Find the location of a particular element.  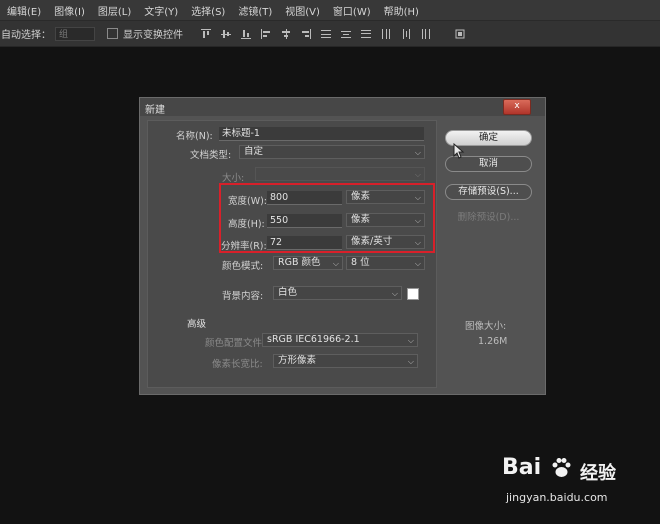

color-profile-dropdown: sRGB IEC61966-2.1 ⌵ is located at coordinates (340, 340).